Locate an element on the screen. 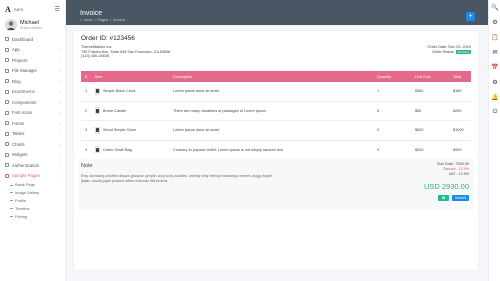 The height and width of the screenshot is (281, 500). hamburger-icon: ☰ is located at coordinates (57, 9).